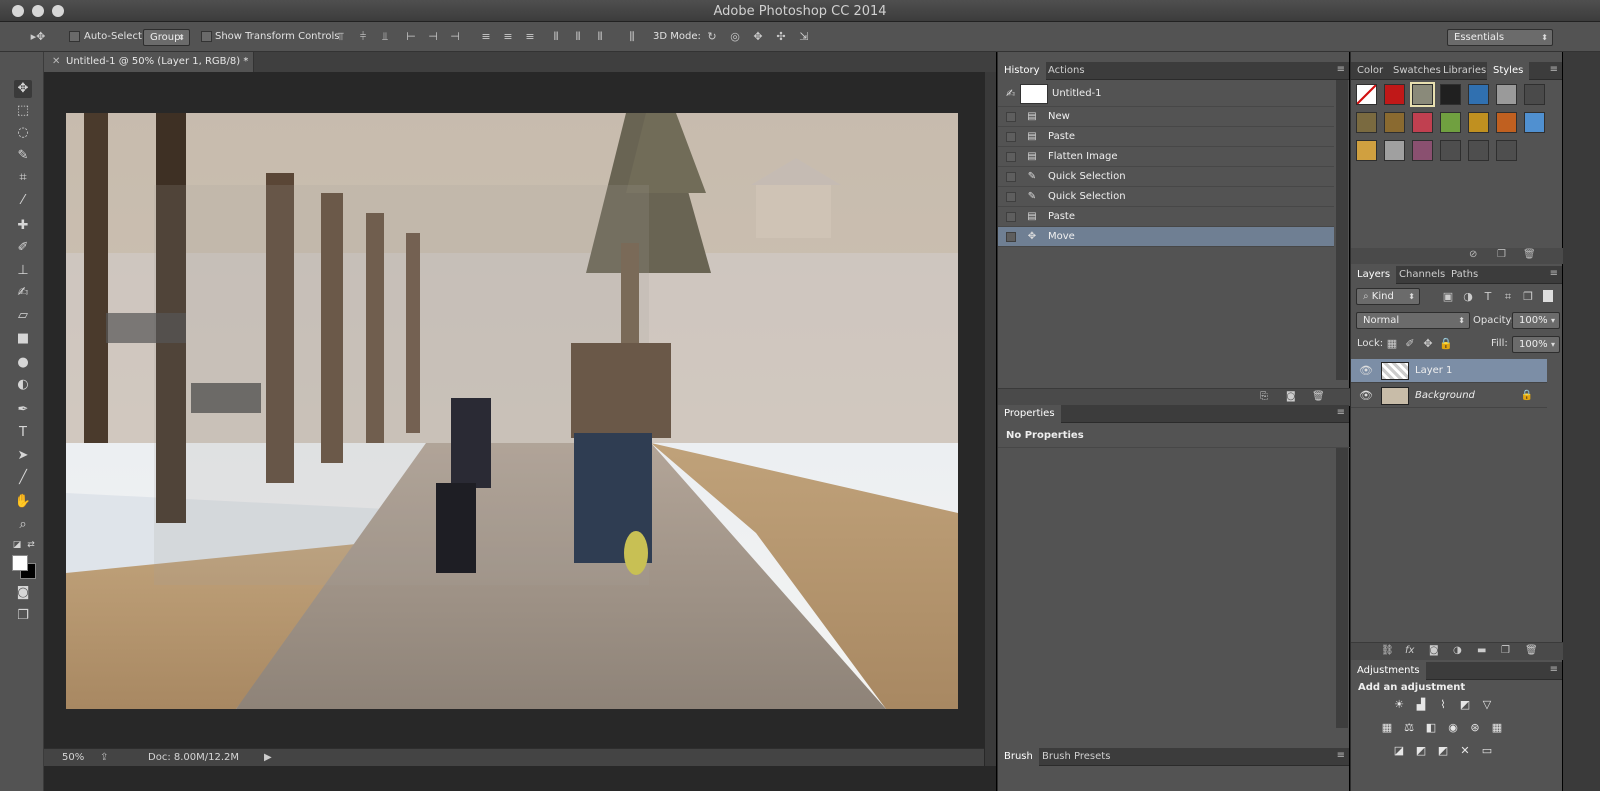 This screenshot has height=791, width=1600. What do you see at coordinates (1166, 157) in the screenshot?
I see `history-item: ▤ Flatten Image` at bounding box center [1166, 157].